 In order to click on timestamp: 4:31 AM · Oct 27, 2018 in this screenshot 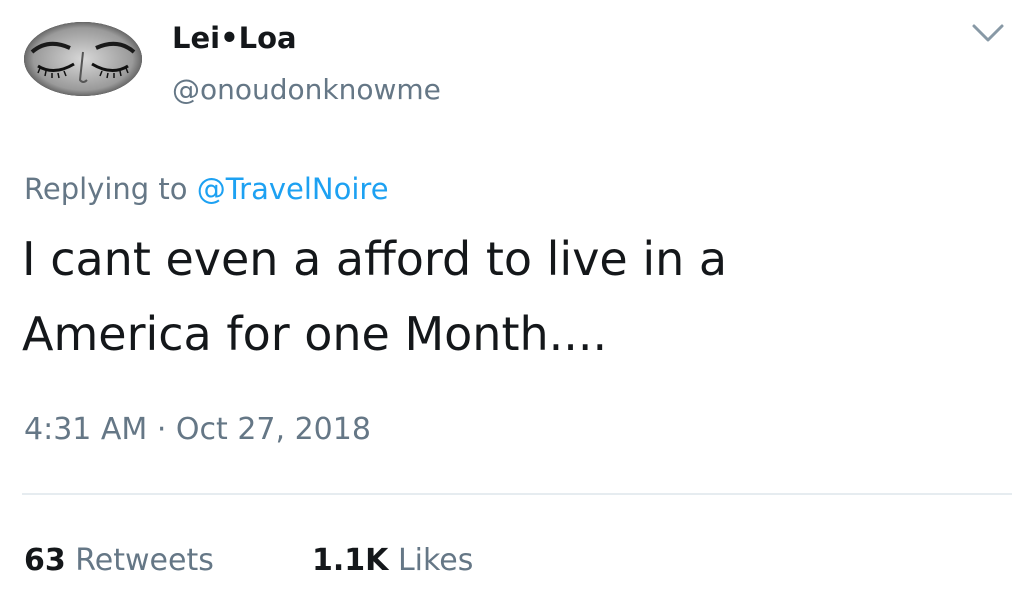, I will do `click(197, 430)`.